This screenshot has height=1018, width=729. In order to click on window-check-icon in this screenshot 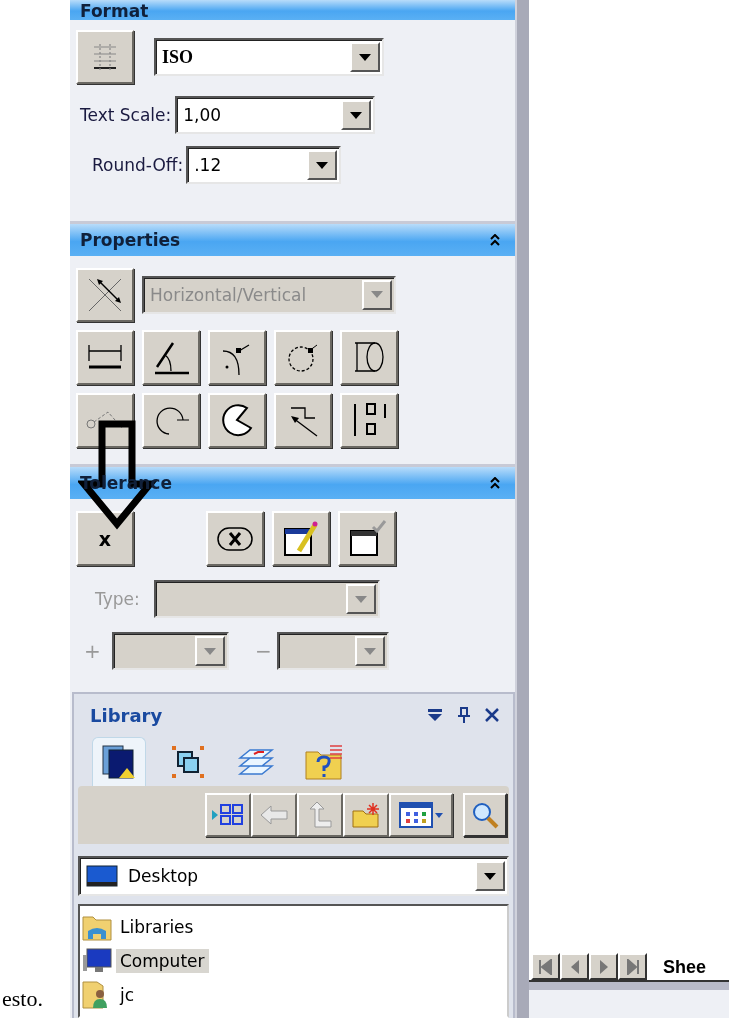, I will do `click(367, 538)`.